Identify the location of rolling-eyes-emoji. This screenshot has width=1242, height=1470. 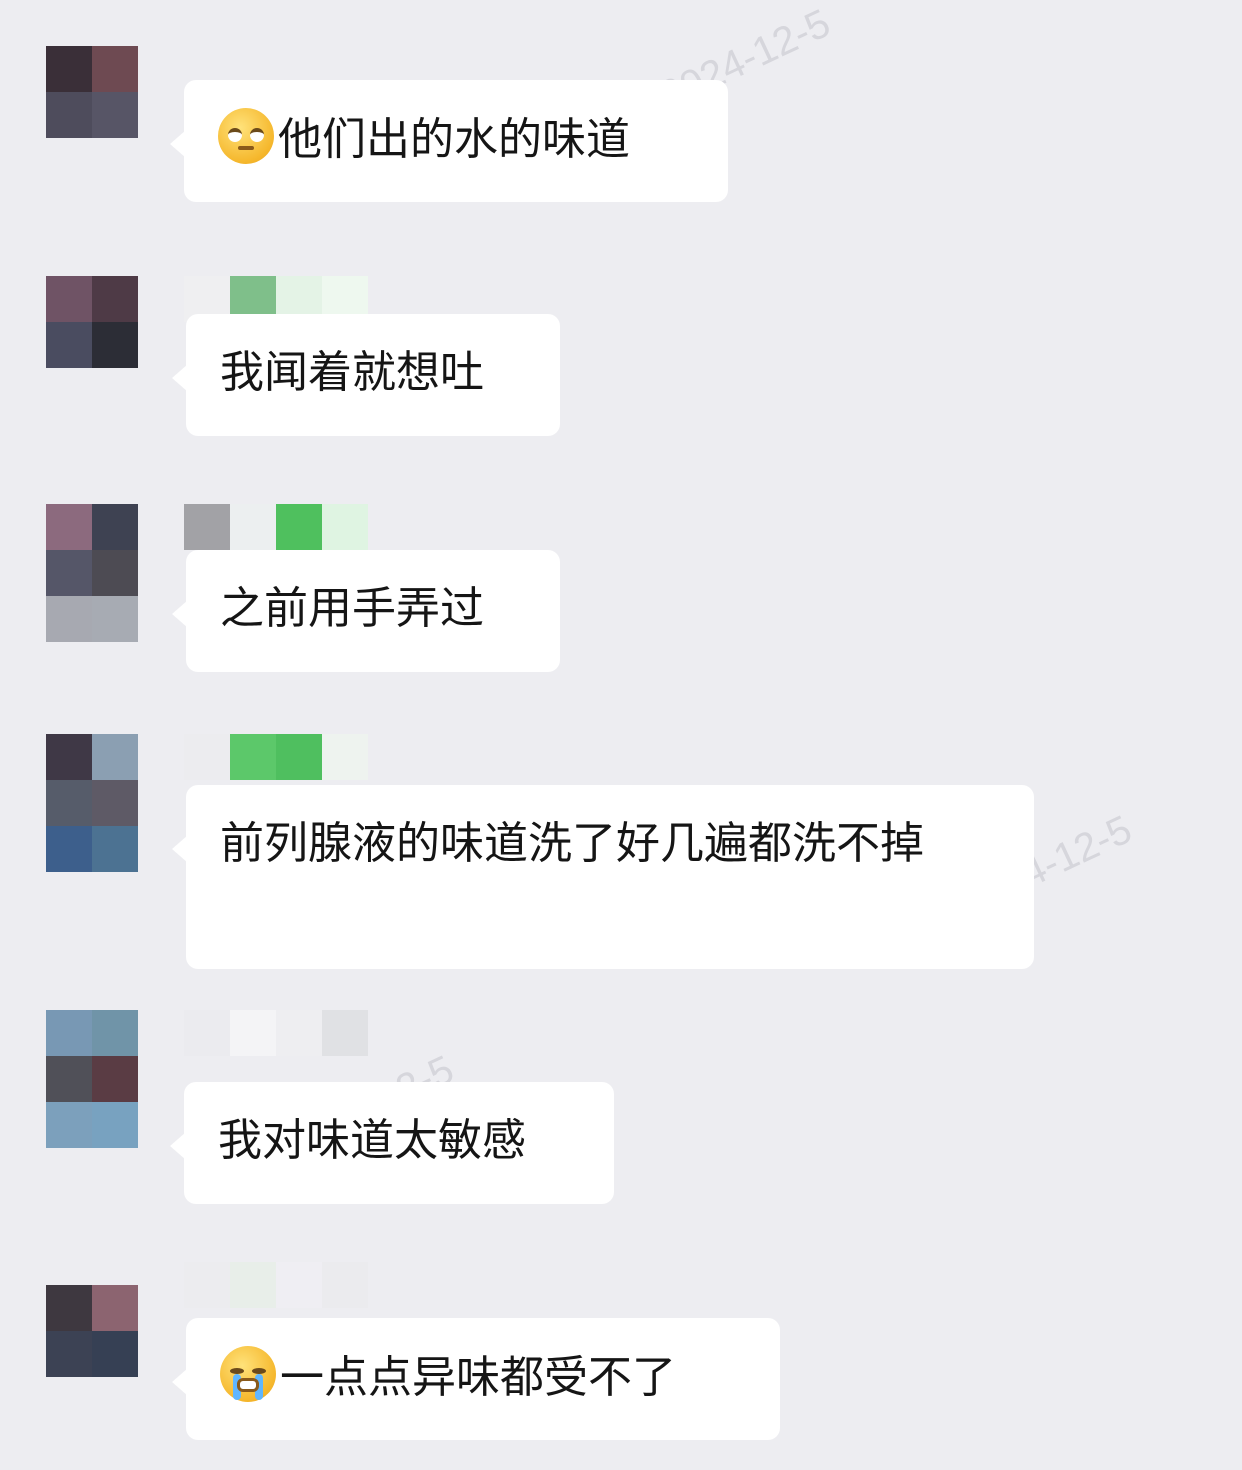
(246, 136).